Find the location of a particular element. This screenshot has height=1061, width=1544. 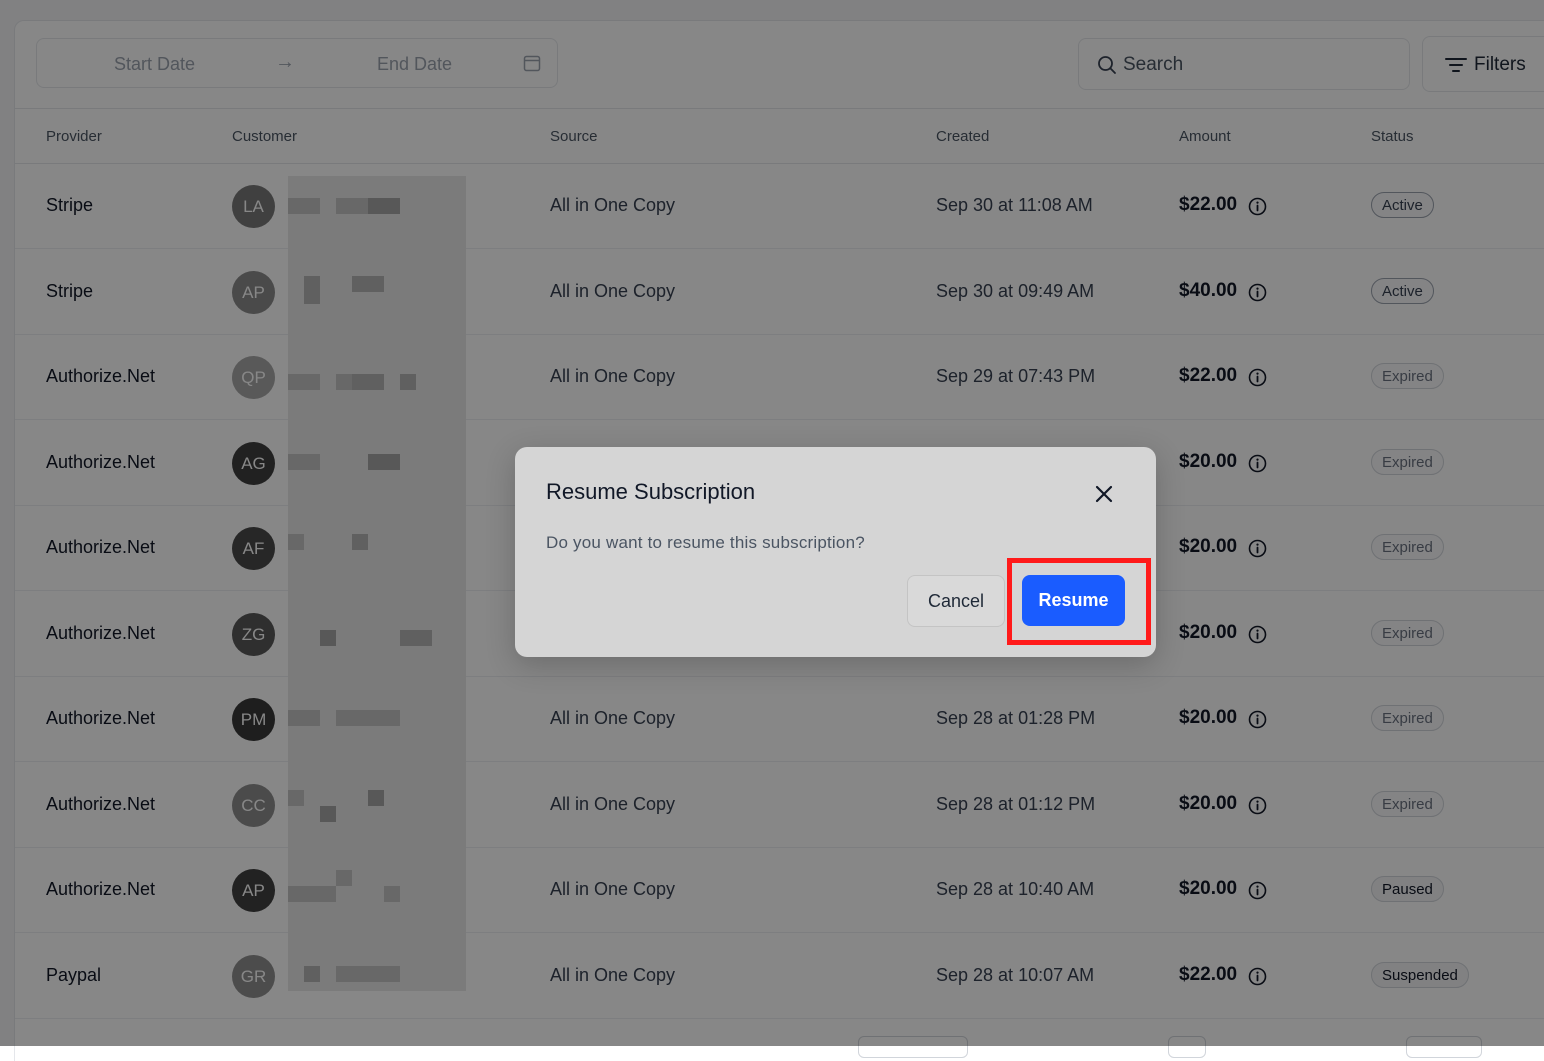

cancel-button: Cancel is located at coordinates (956, 601).